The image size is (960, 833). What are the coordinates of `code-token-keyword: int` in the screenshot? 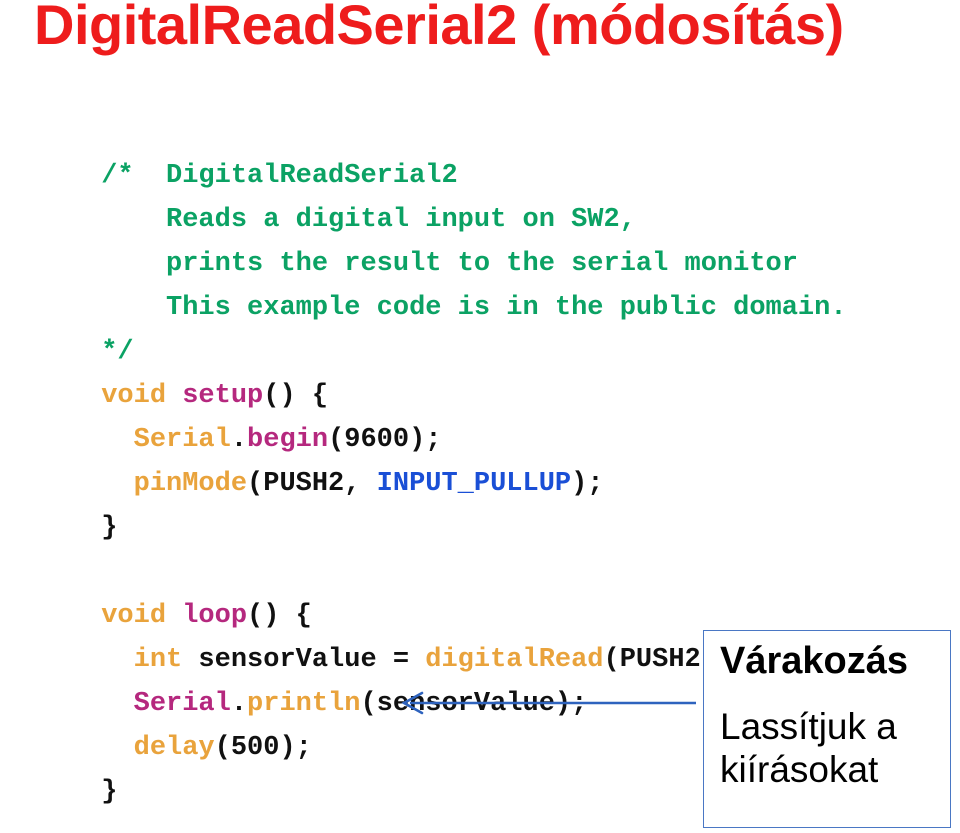 It's located at (158, 660).